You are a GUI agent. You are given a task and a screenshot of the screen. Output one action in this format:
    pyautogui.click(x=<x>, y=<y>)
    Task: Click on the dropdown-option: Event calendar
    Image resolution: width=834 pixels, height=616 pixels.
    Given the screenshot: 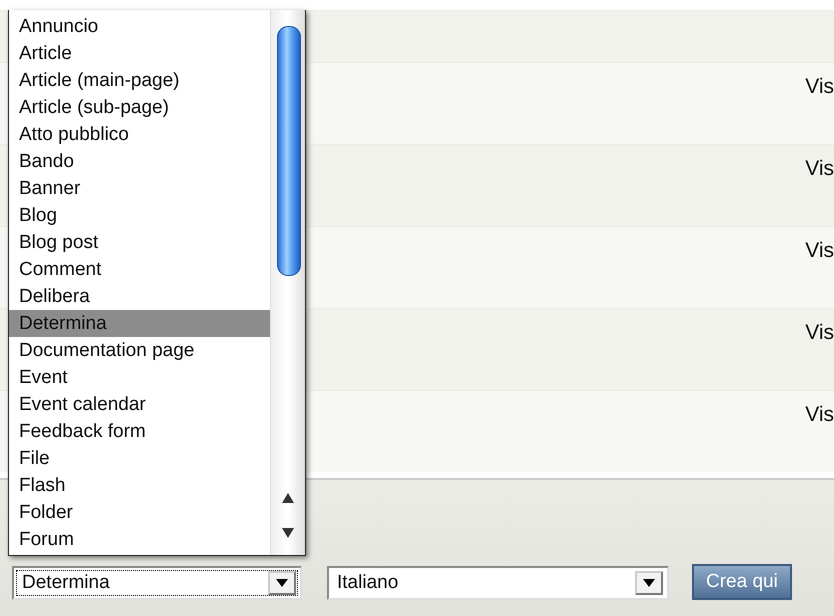 What is the action you would take?
    pyautogui.click(x=139, y=404)
    